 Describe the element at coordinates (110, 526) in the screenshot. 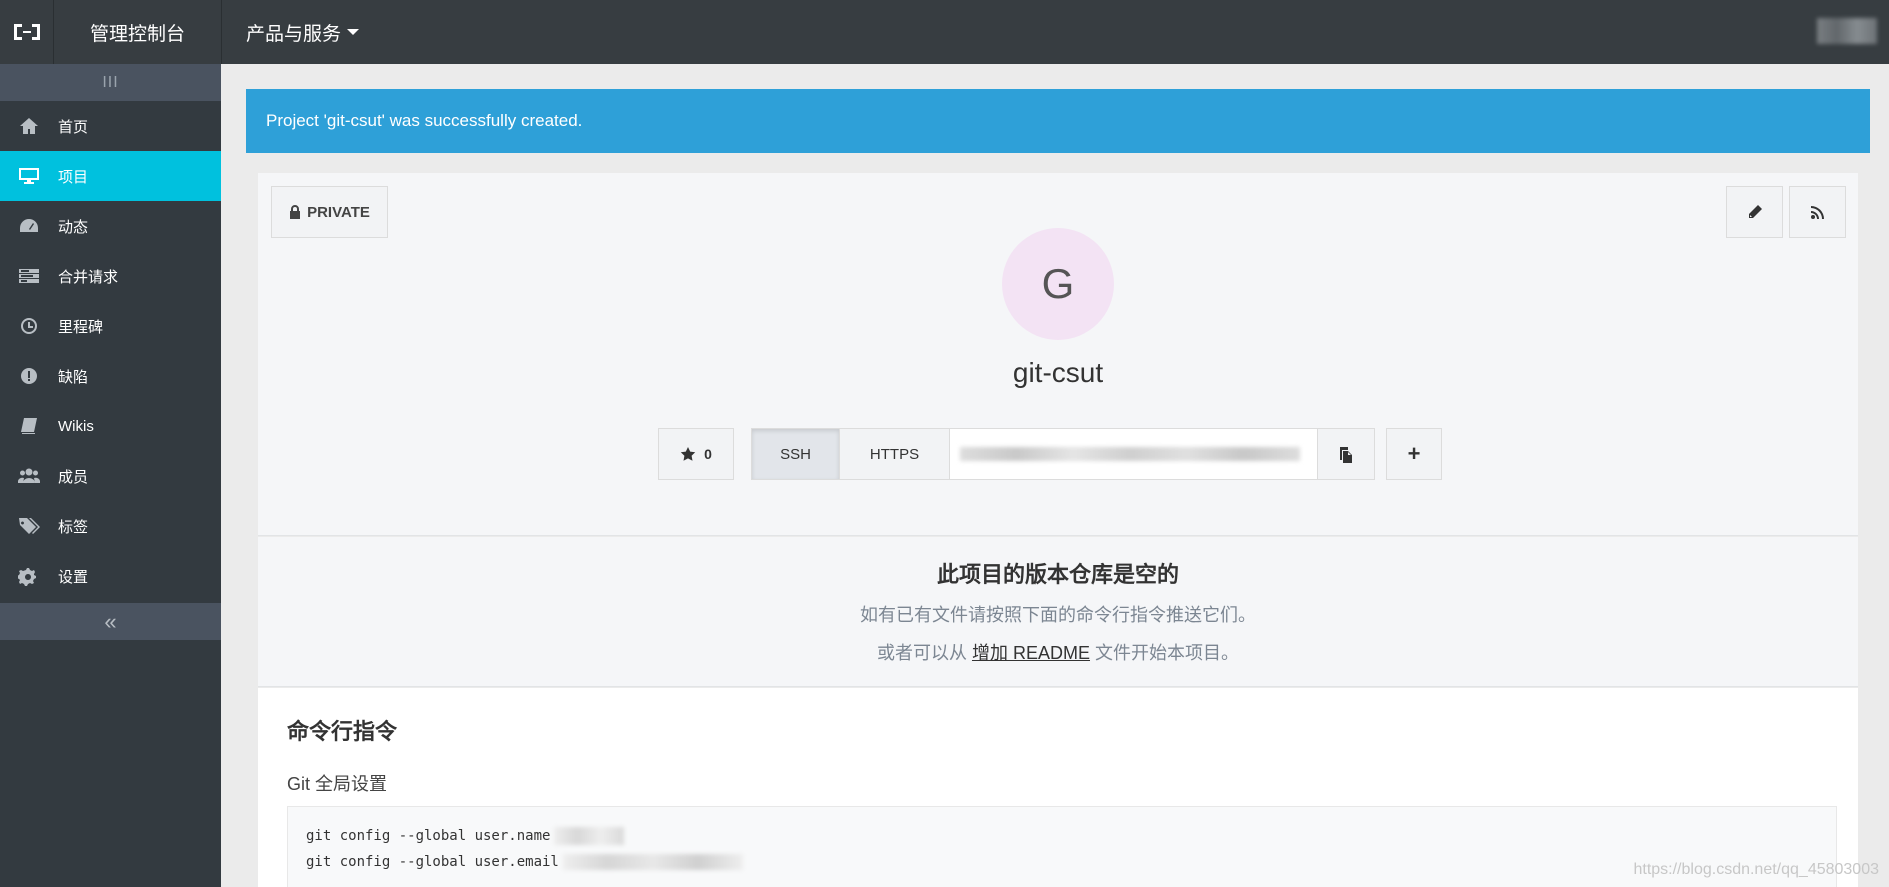

I see `sidebar-item-tags: 标签` at that location.